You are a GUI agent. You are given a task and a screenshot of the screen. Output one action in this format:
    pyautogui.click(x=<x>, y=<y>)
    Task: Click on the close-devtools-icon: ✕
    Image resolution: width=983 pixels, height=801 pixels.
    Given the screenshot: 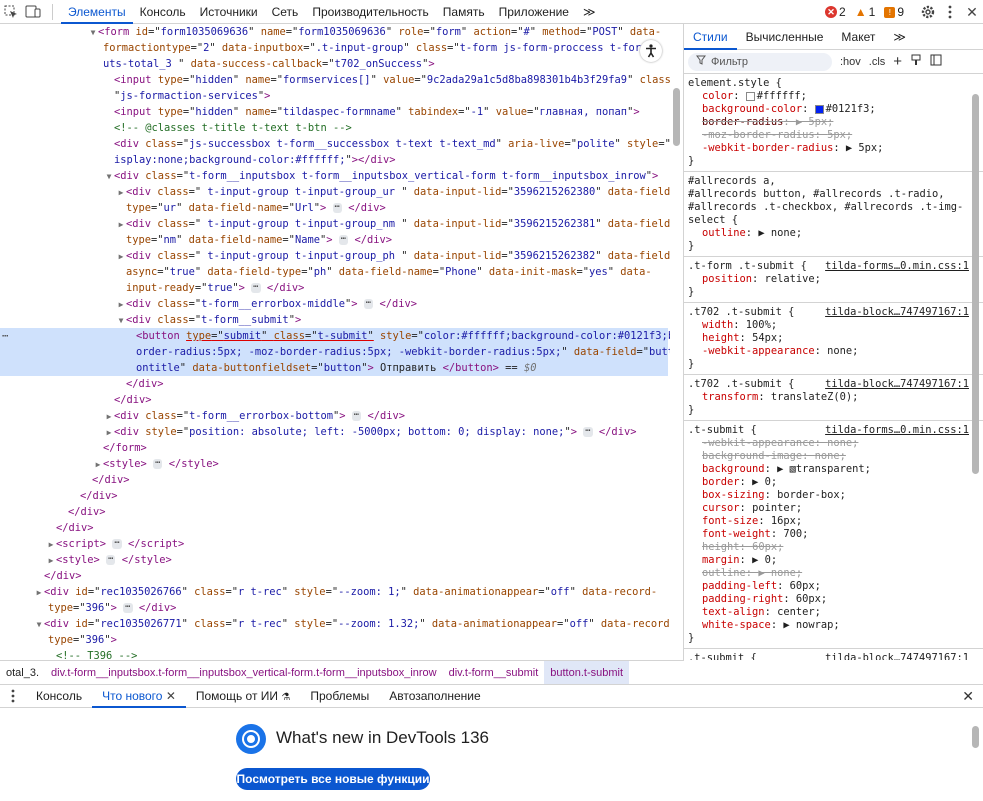 What is the action you would take?
    pyautogui.click(x=972, y=12)
    